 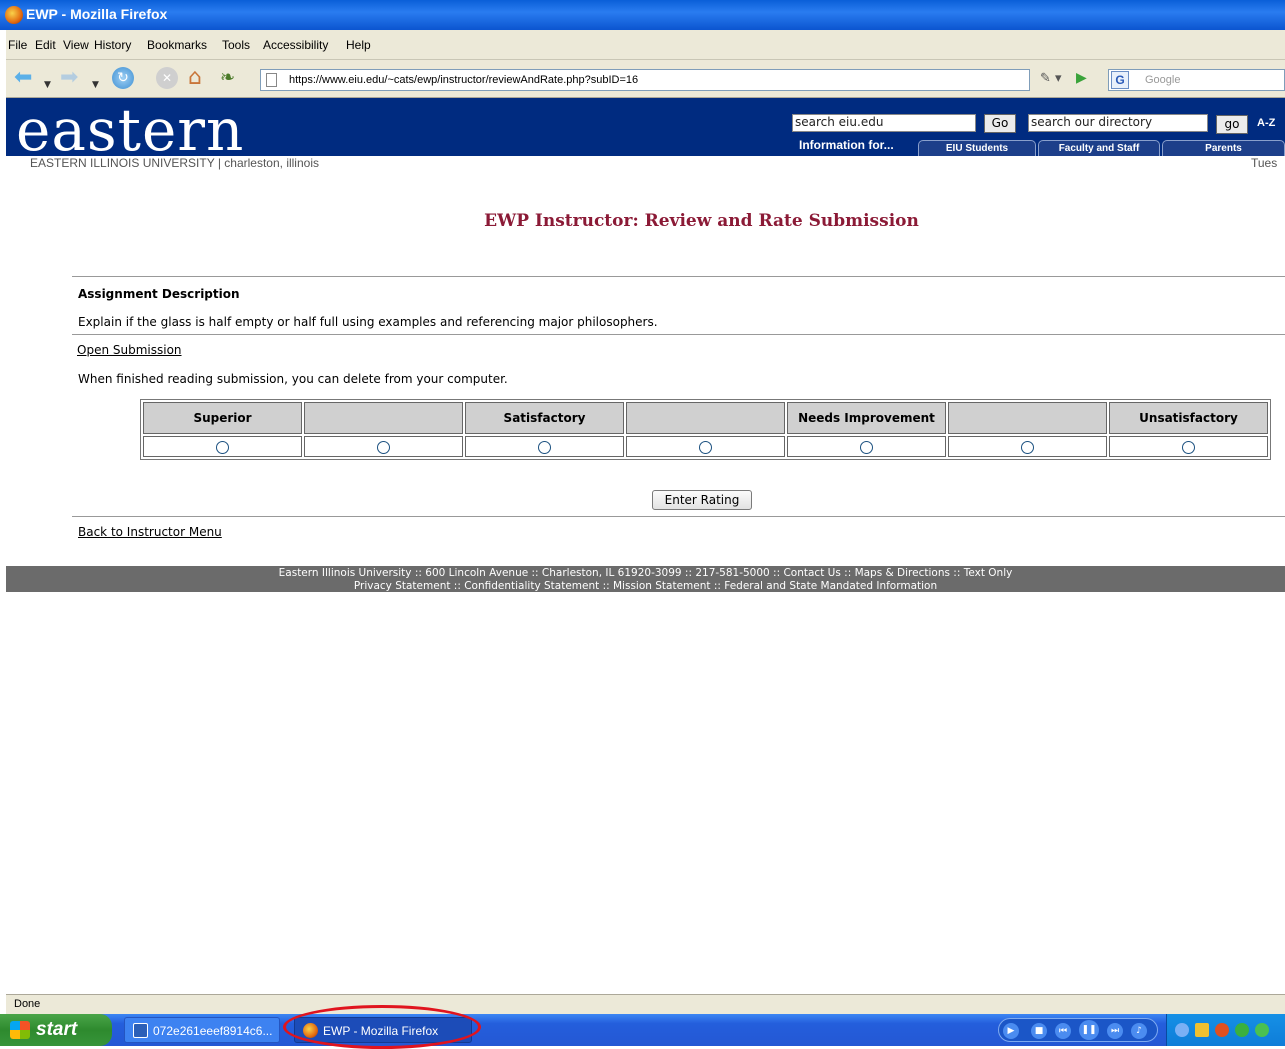 What do you see at coordinates (1232, 124) in the screenshot?
I see `directory-go-button: go` at bounding box center [1232, 124].